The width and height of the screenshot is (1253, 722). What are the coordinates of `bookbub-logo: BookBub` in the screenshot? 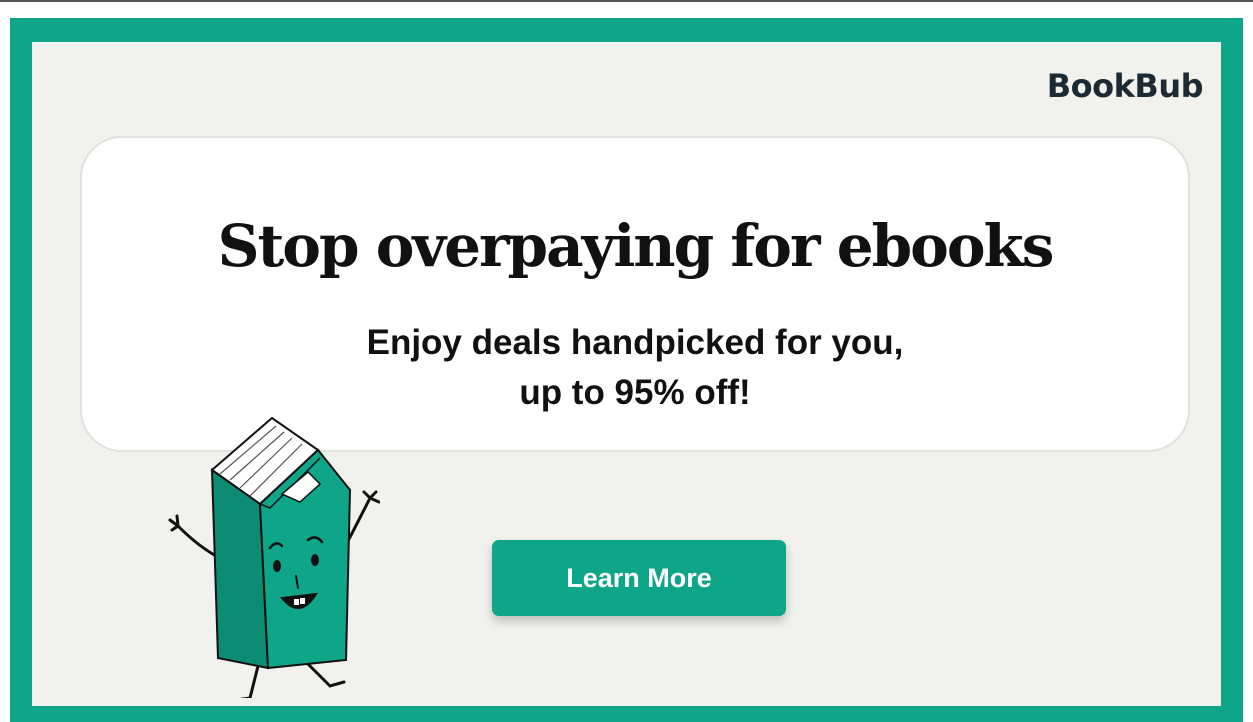 It's located at (1125, 86).